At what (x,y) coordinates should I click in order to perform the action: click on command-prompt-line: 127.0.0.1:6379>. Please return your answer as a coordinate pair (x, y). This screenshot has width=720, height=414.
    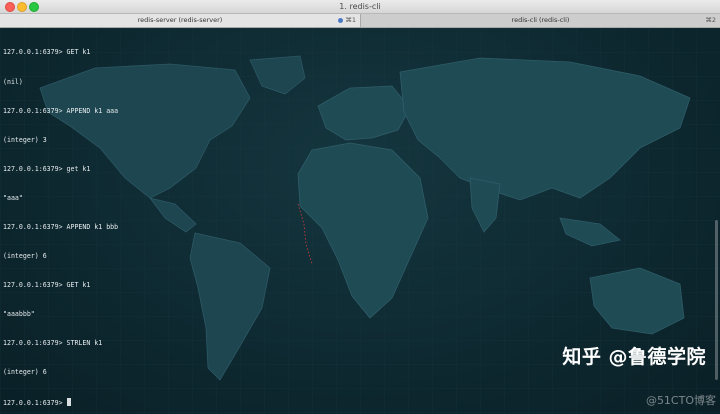
    Looking at the image, I should click on (60, 402).